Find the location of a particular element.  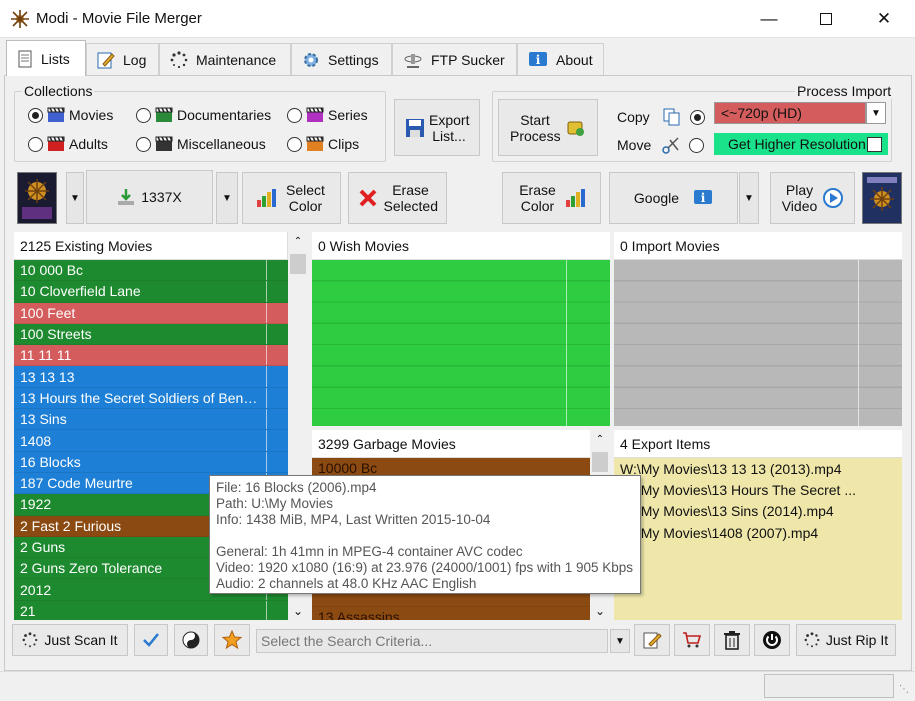

movie-title: 10000 Bc is located at coordinates (348, 468).